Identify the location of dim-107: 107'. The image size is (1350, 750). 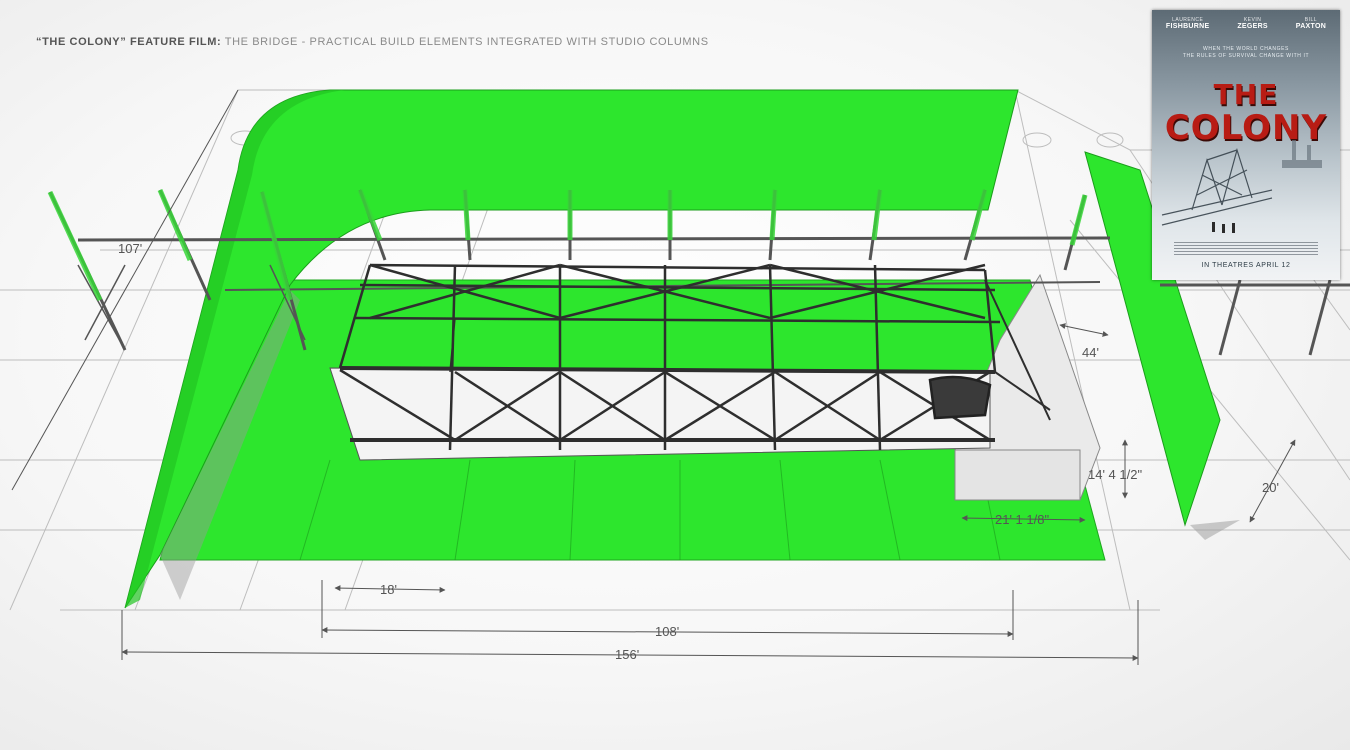
(130, 248).